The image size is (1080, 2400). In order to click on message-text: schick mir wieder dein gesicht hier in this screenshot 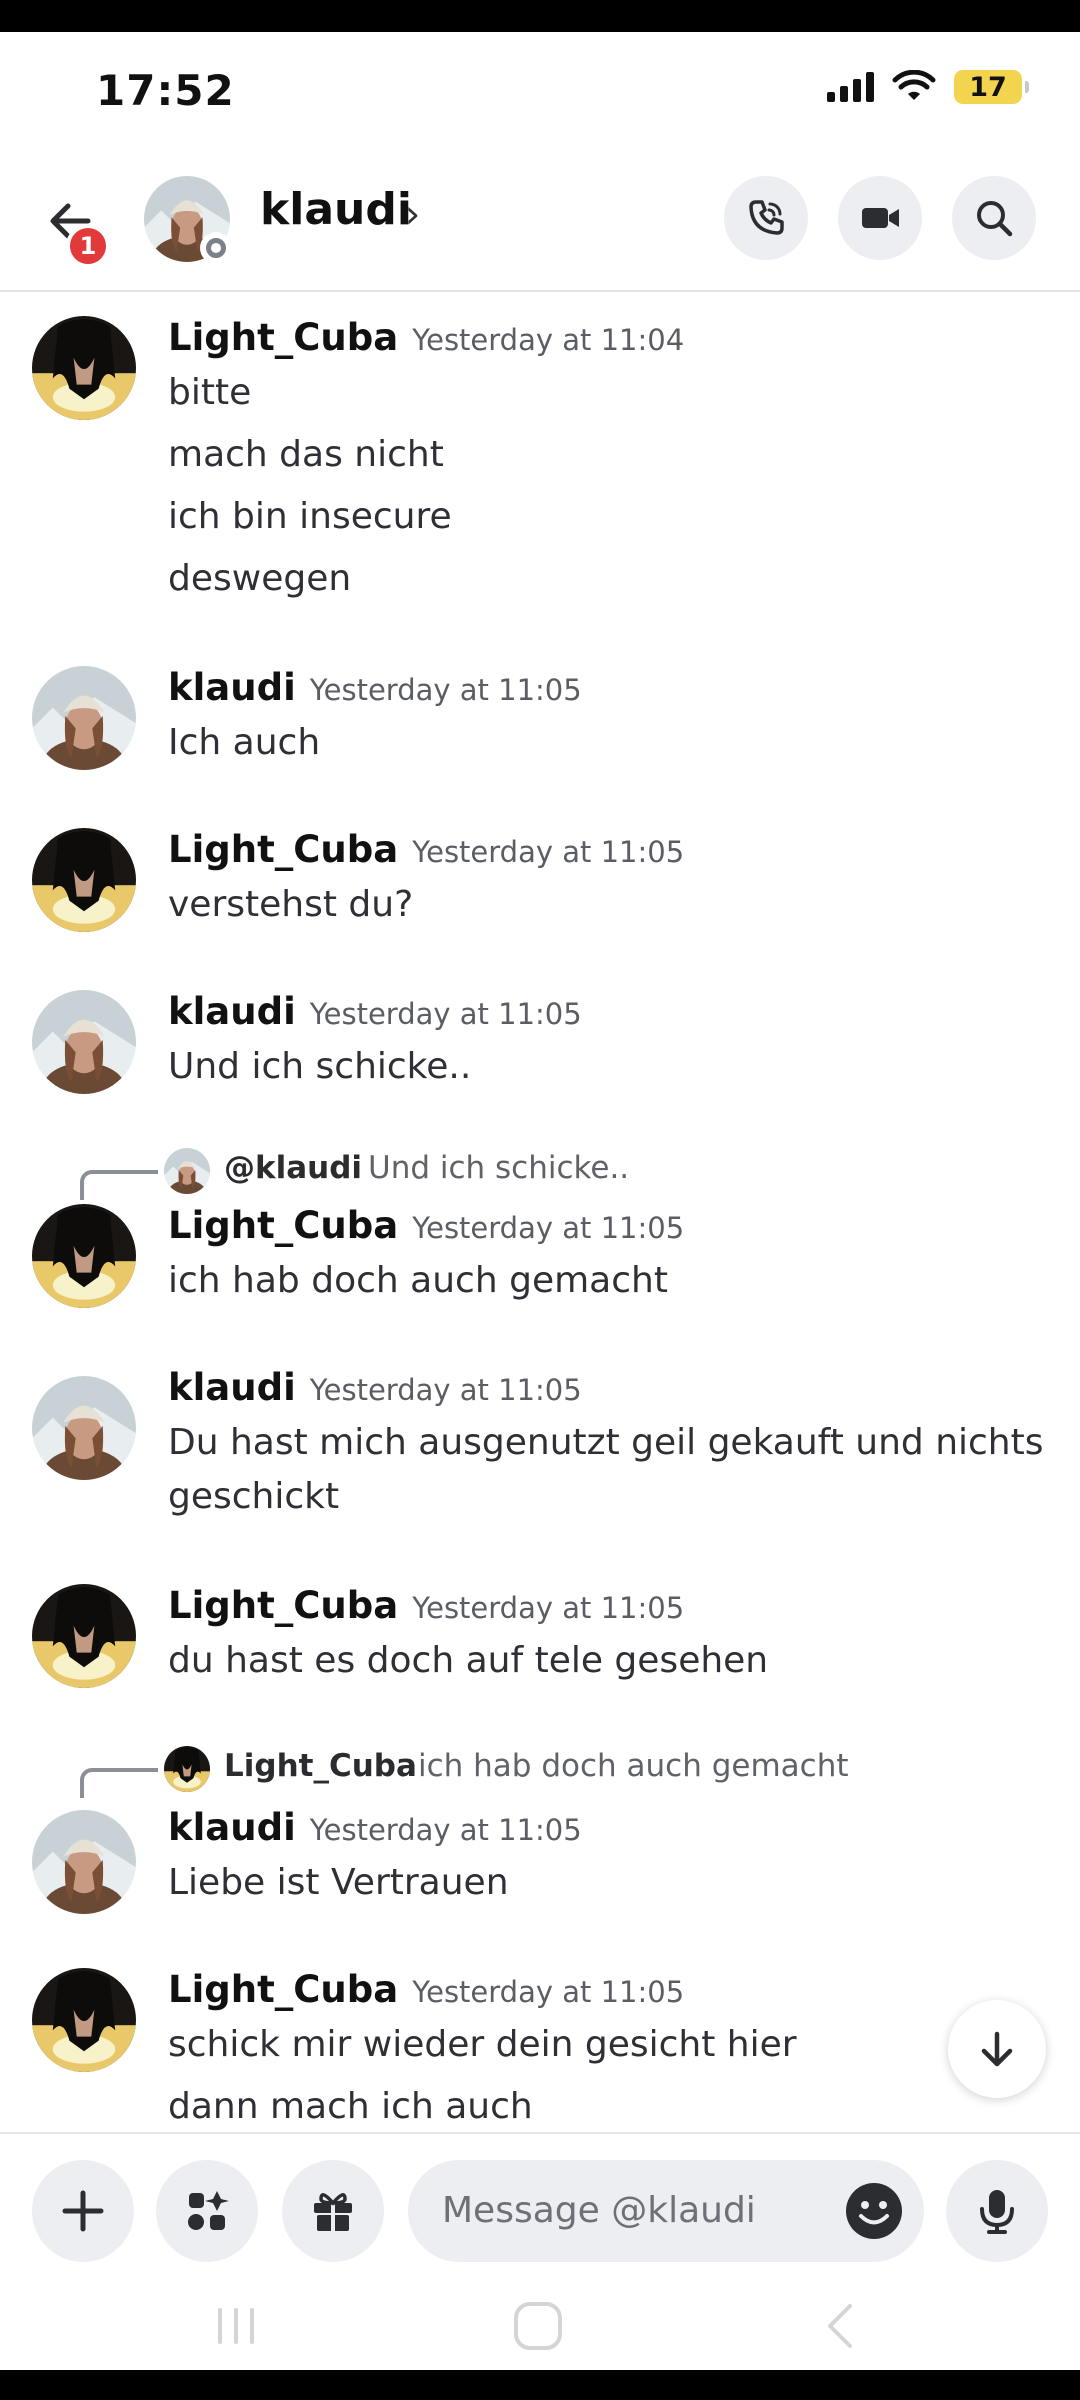, I will do `click(482, 2044)`.